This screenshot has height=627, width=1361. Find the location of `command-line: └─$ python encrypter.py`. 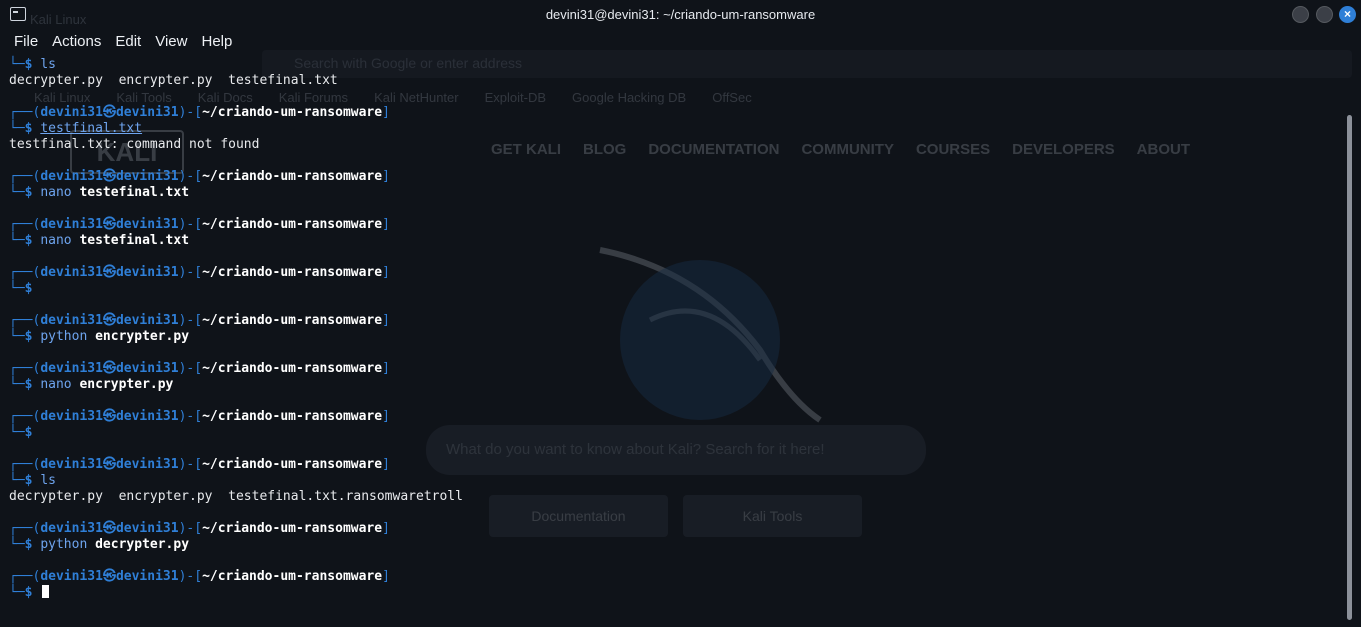

command-line: └─$ python encrypter.py is located at coordinates (99, 336).